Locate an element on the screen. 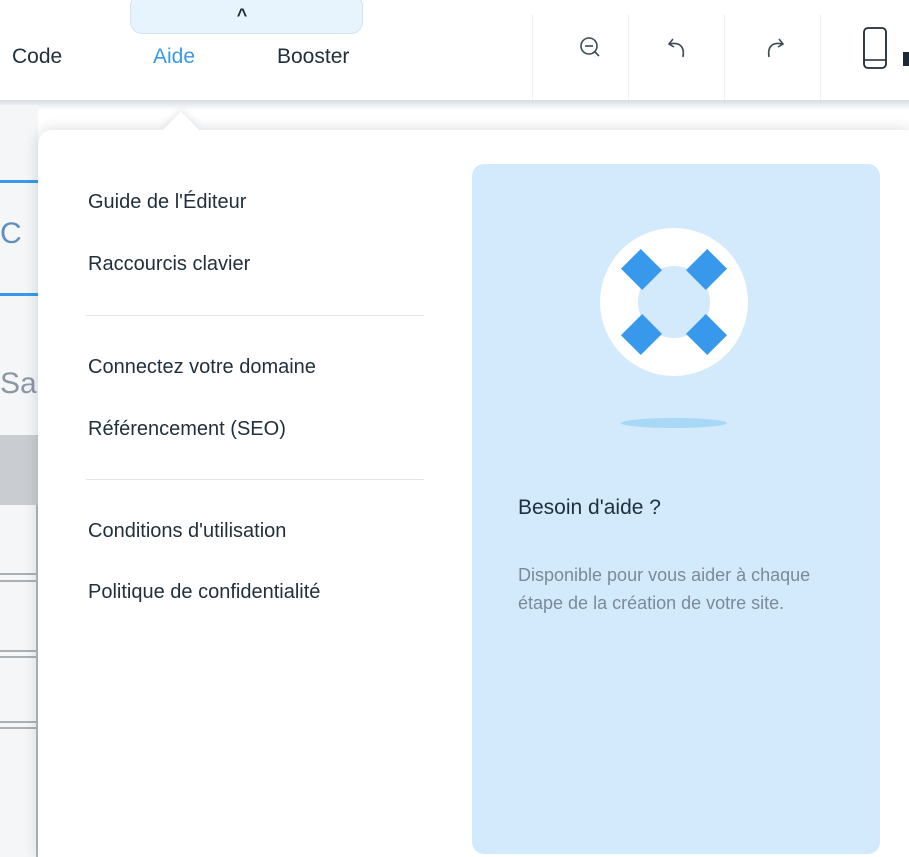 The image size is (909, 857). undo-button is located at coordinates (678, 48).